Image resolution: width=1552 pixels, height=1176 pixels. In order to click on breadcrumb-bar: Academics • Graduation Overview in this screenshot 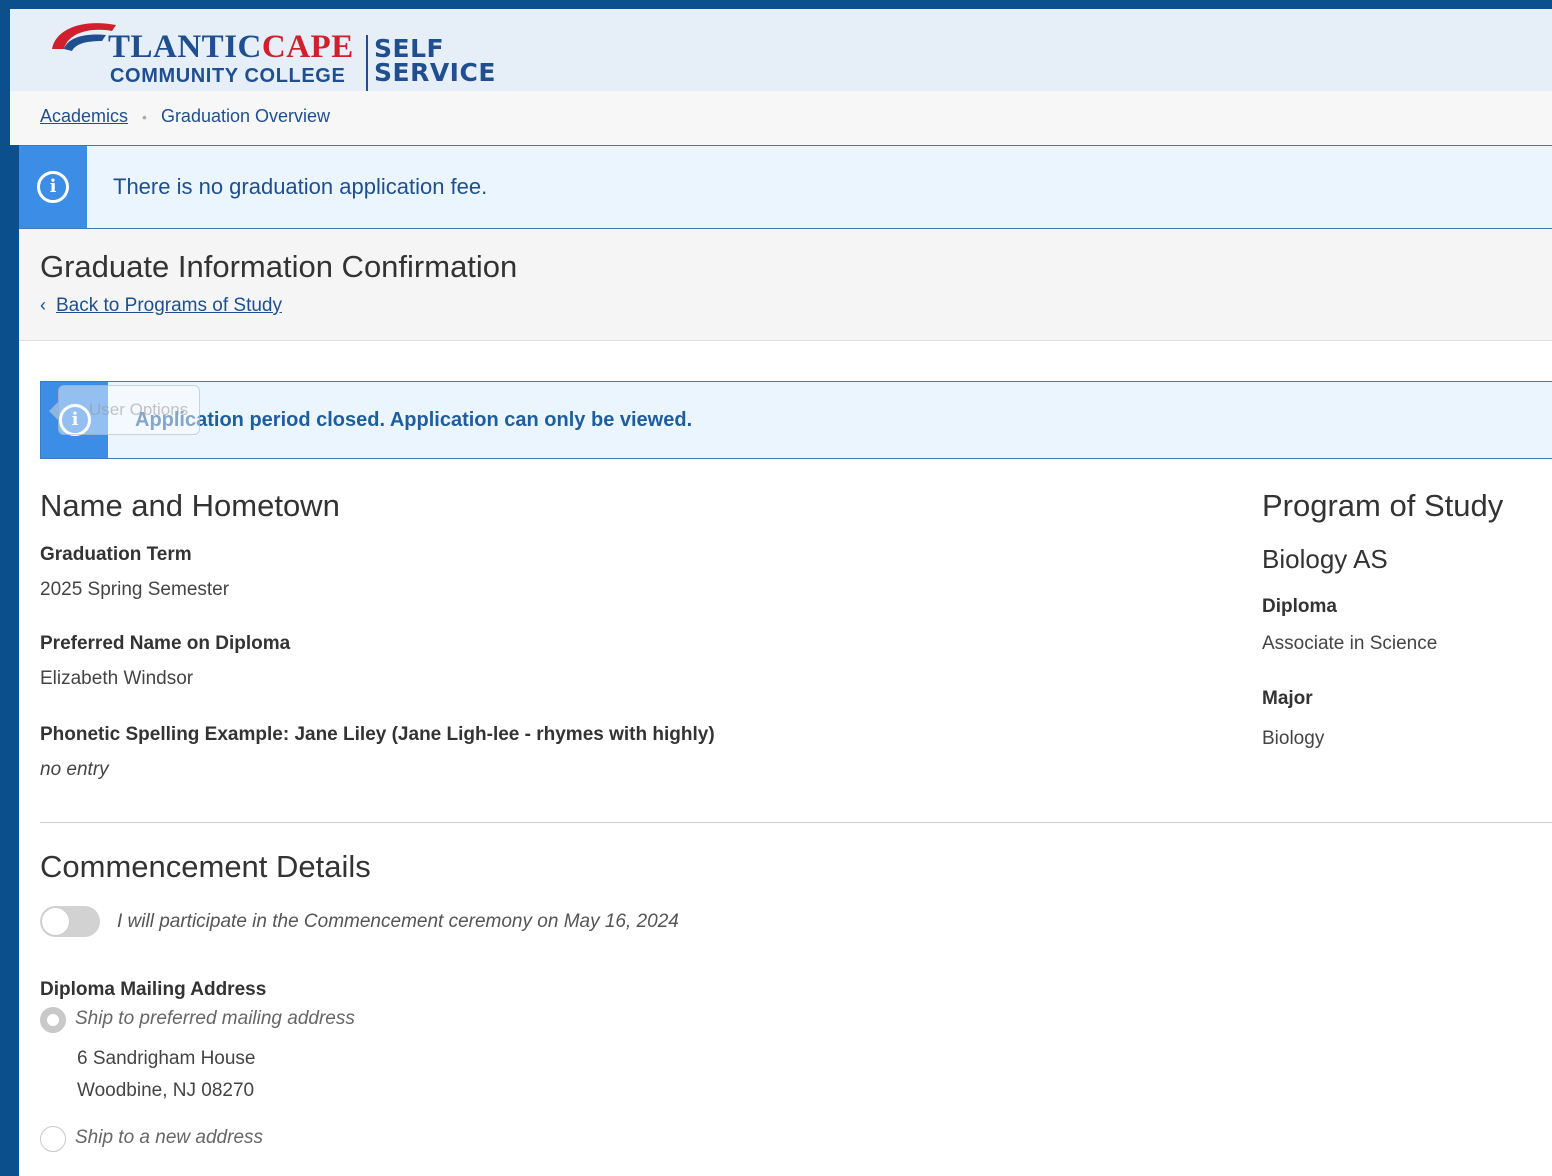, I will do `click(781, 118)`.